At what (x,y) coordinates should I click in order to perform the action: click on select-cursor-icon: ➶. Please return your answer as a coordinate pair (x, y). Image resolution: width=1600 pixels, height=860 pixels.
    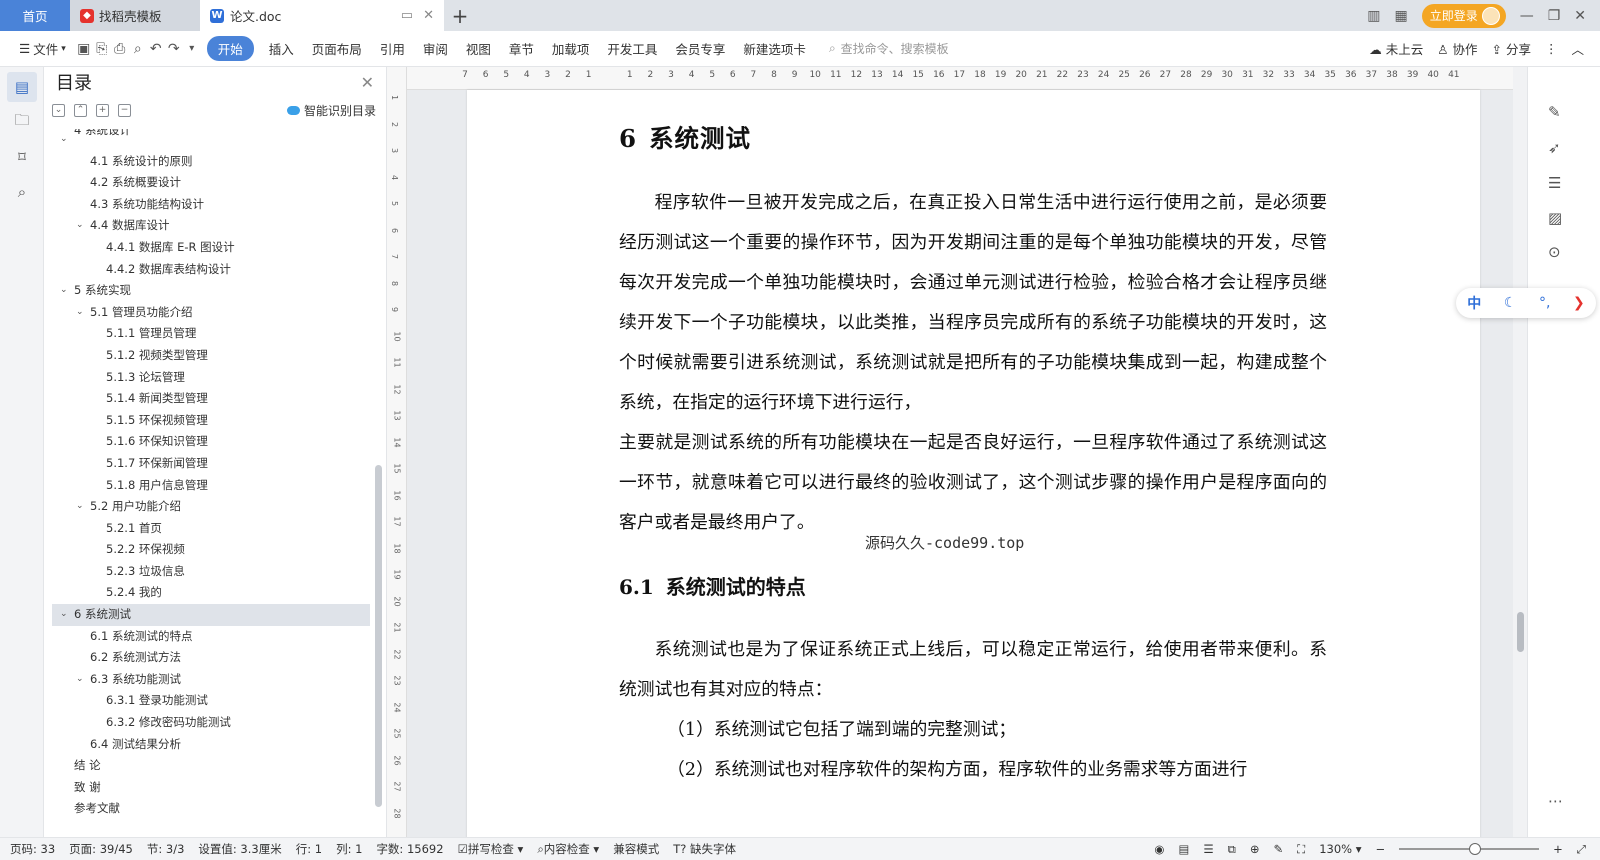
    Looking at the image, I should click on (1554, 148).